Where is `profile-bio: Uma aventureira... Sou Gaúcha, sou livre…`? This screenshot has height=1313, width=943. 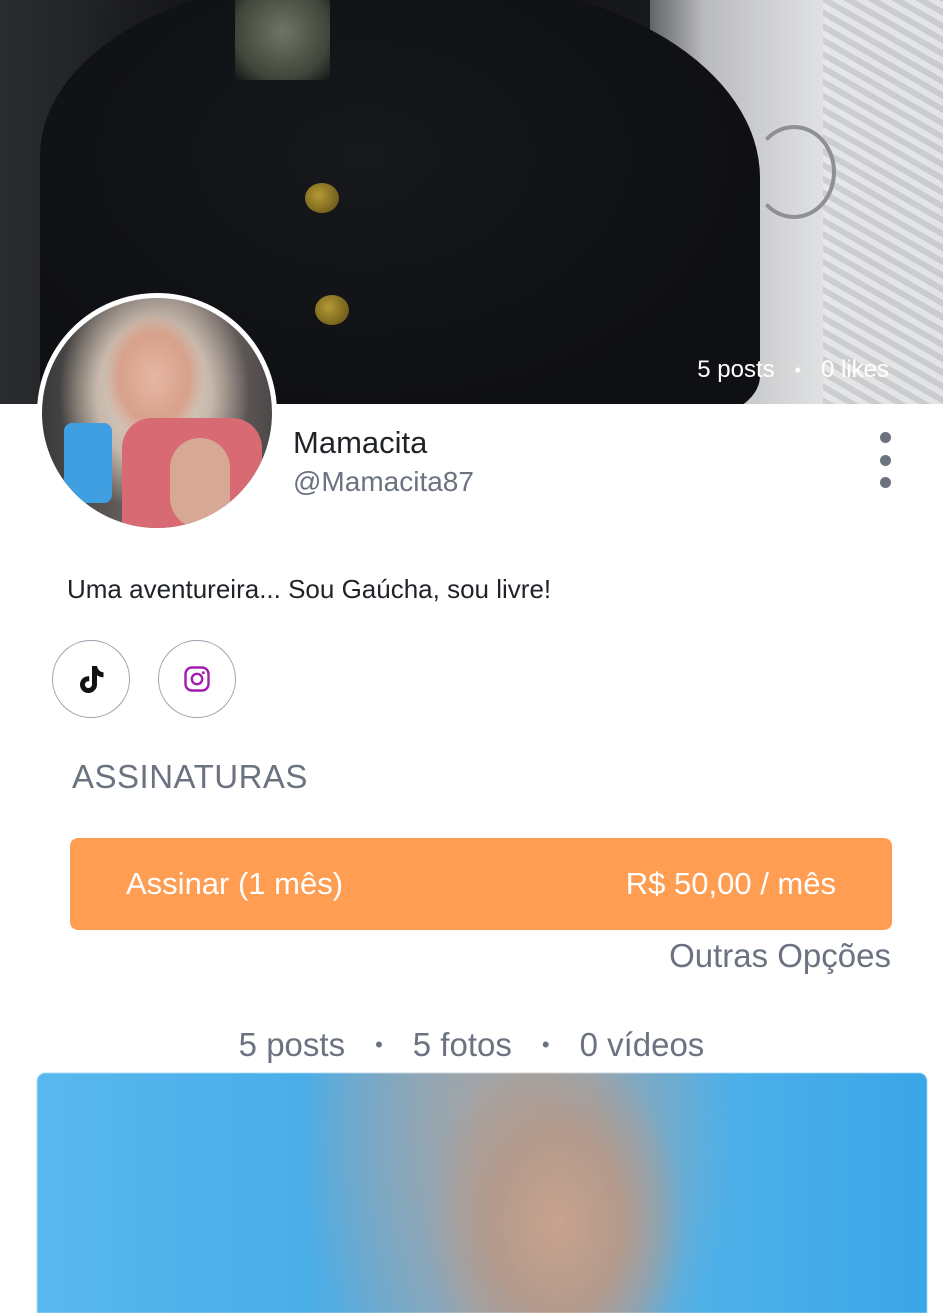 profile-bio: Uma aventureira... Sou Gaúcha, sou livre… is located at coordinates (309, 589).